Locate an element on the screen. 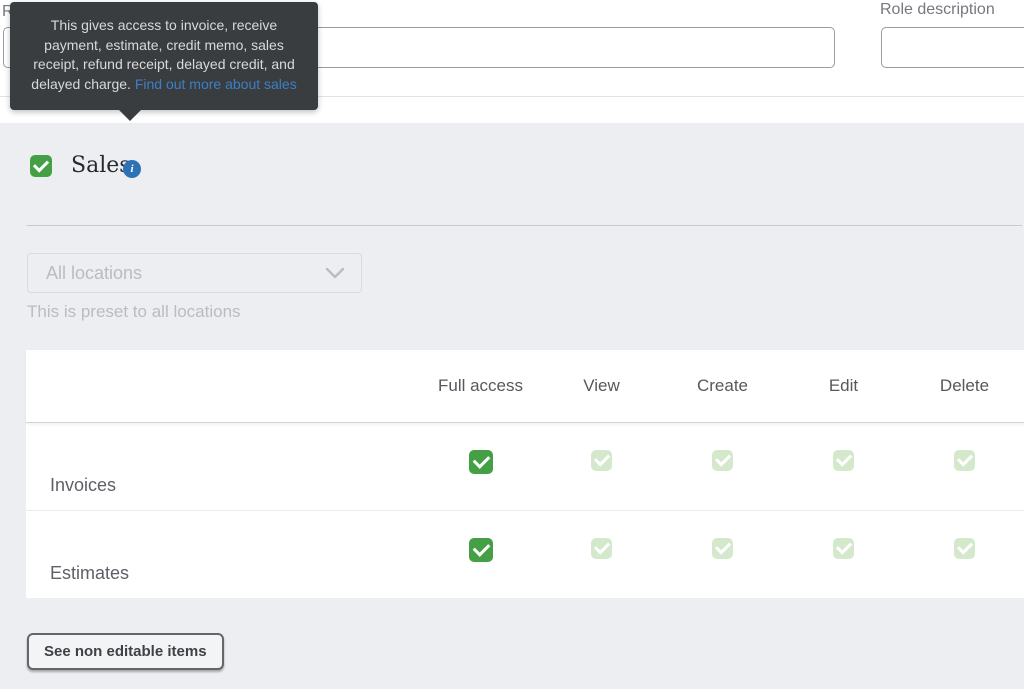 This screenshot has width=1024, height=695. find-out-more-link: Find out more about sales is located at coordinates (216, 84).